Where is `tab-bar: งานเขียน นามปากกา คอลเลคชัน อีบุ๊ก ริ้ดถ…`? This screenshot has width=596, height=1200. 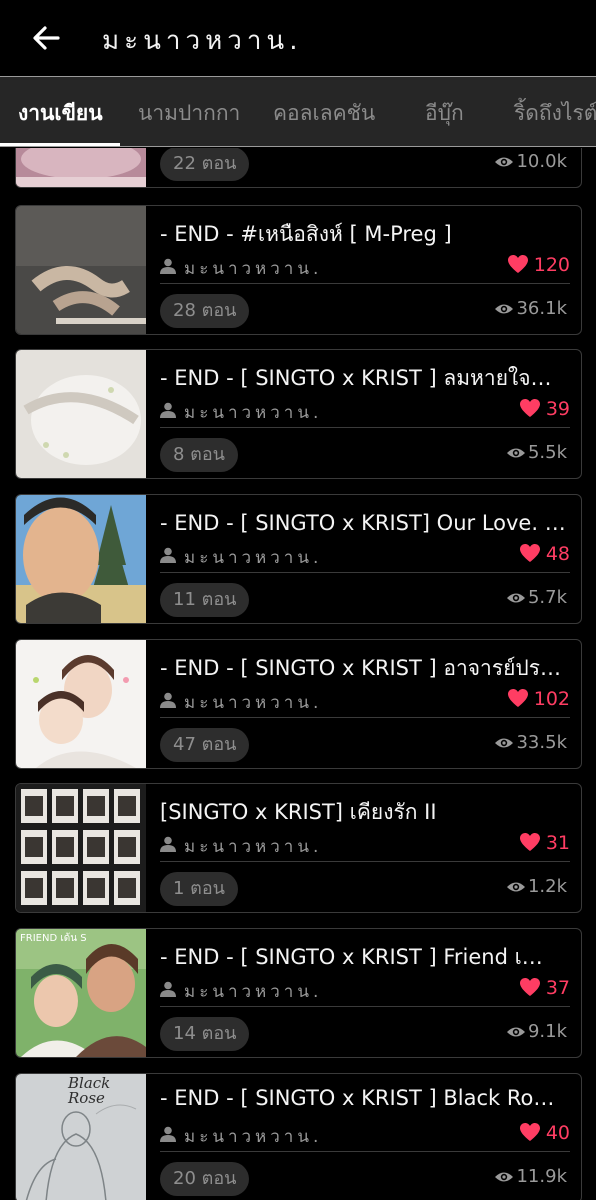
tab-bar: งานเขียน นามปากกา คอลเลคชัน อีบุ๊ก ริ้ดถ… is located at coordinates (298, 111).